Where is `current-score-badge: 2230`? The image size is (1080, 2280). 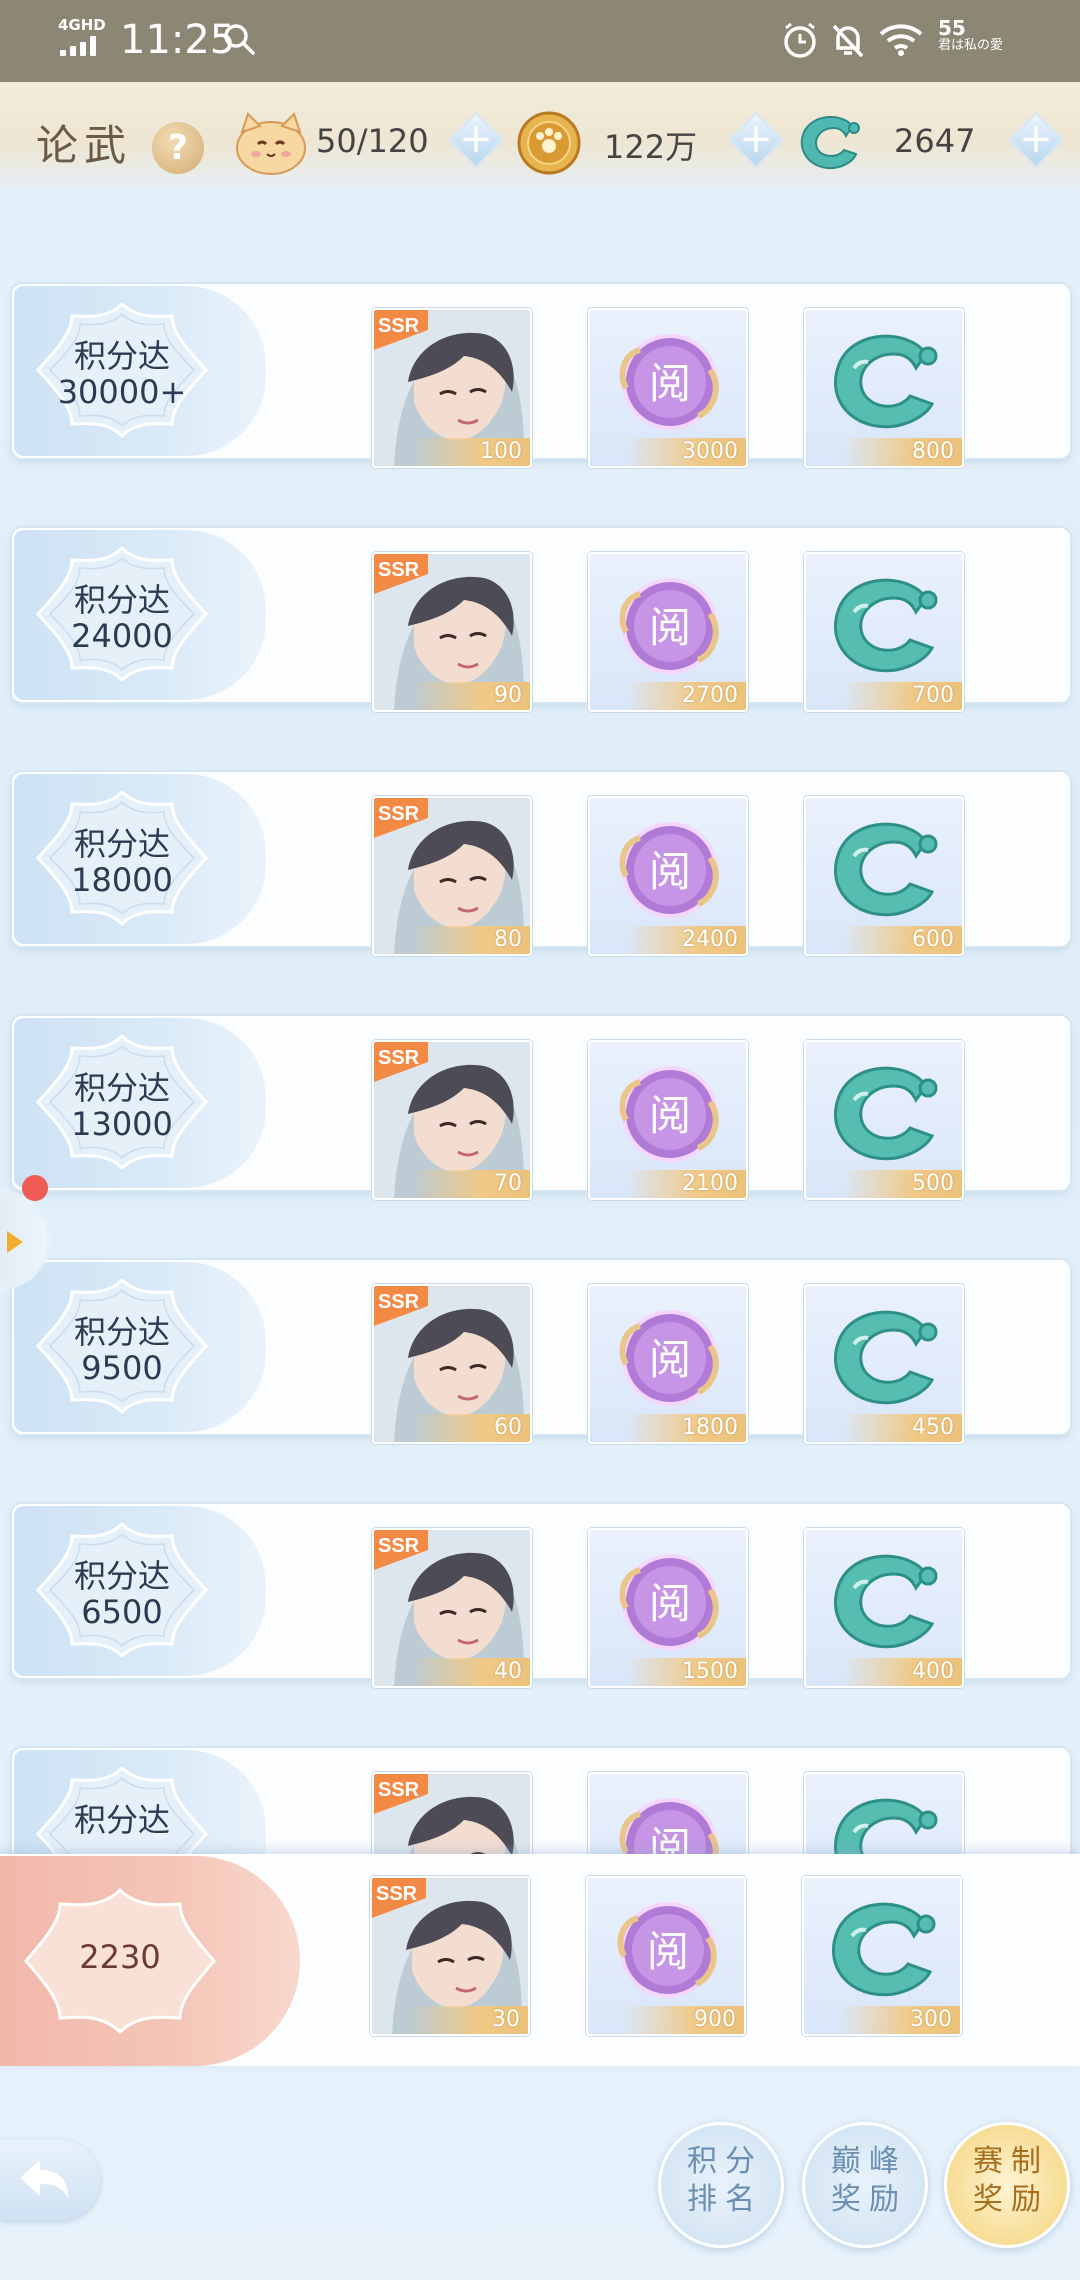 current-score-badge: 2230 is located at coordinates (150, 1961).